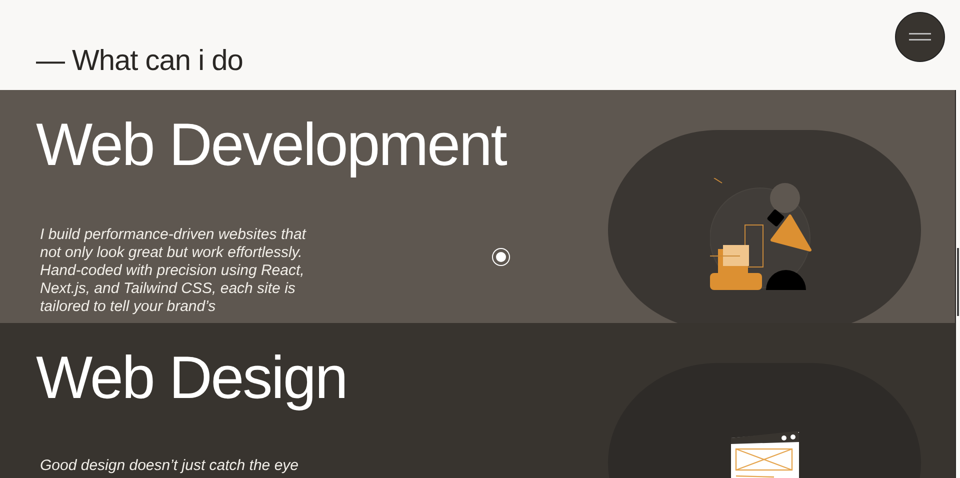 The height and width of the screenshot is (478, 960). I want to click on cursor-icon, so click(501, 257).